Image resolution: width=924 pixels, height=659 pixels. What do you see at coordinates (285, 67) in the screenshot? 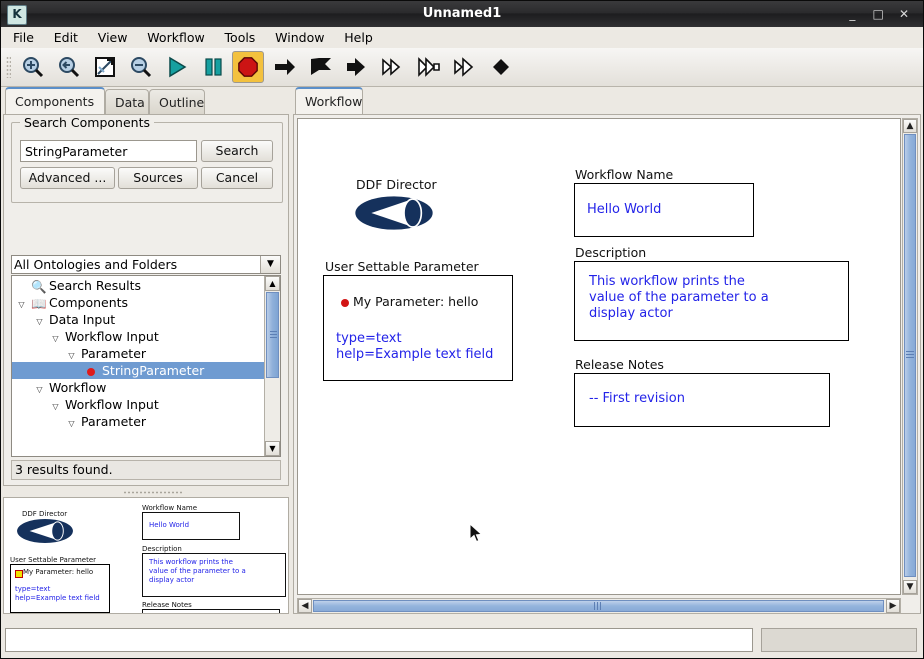
I see `step-arrow-icon` at bounding box center [285, 67].